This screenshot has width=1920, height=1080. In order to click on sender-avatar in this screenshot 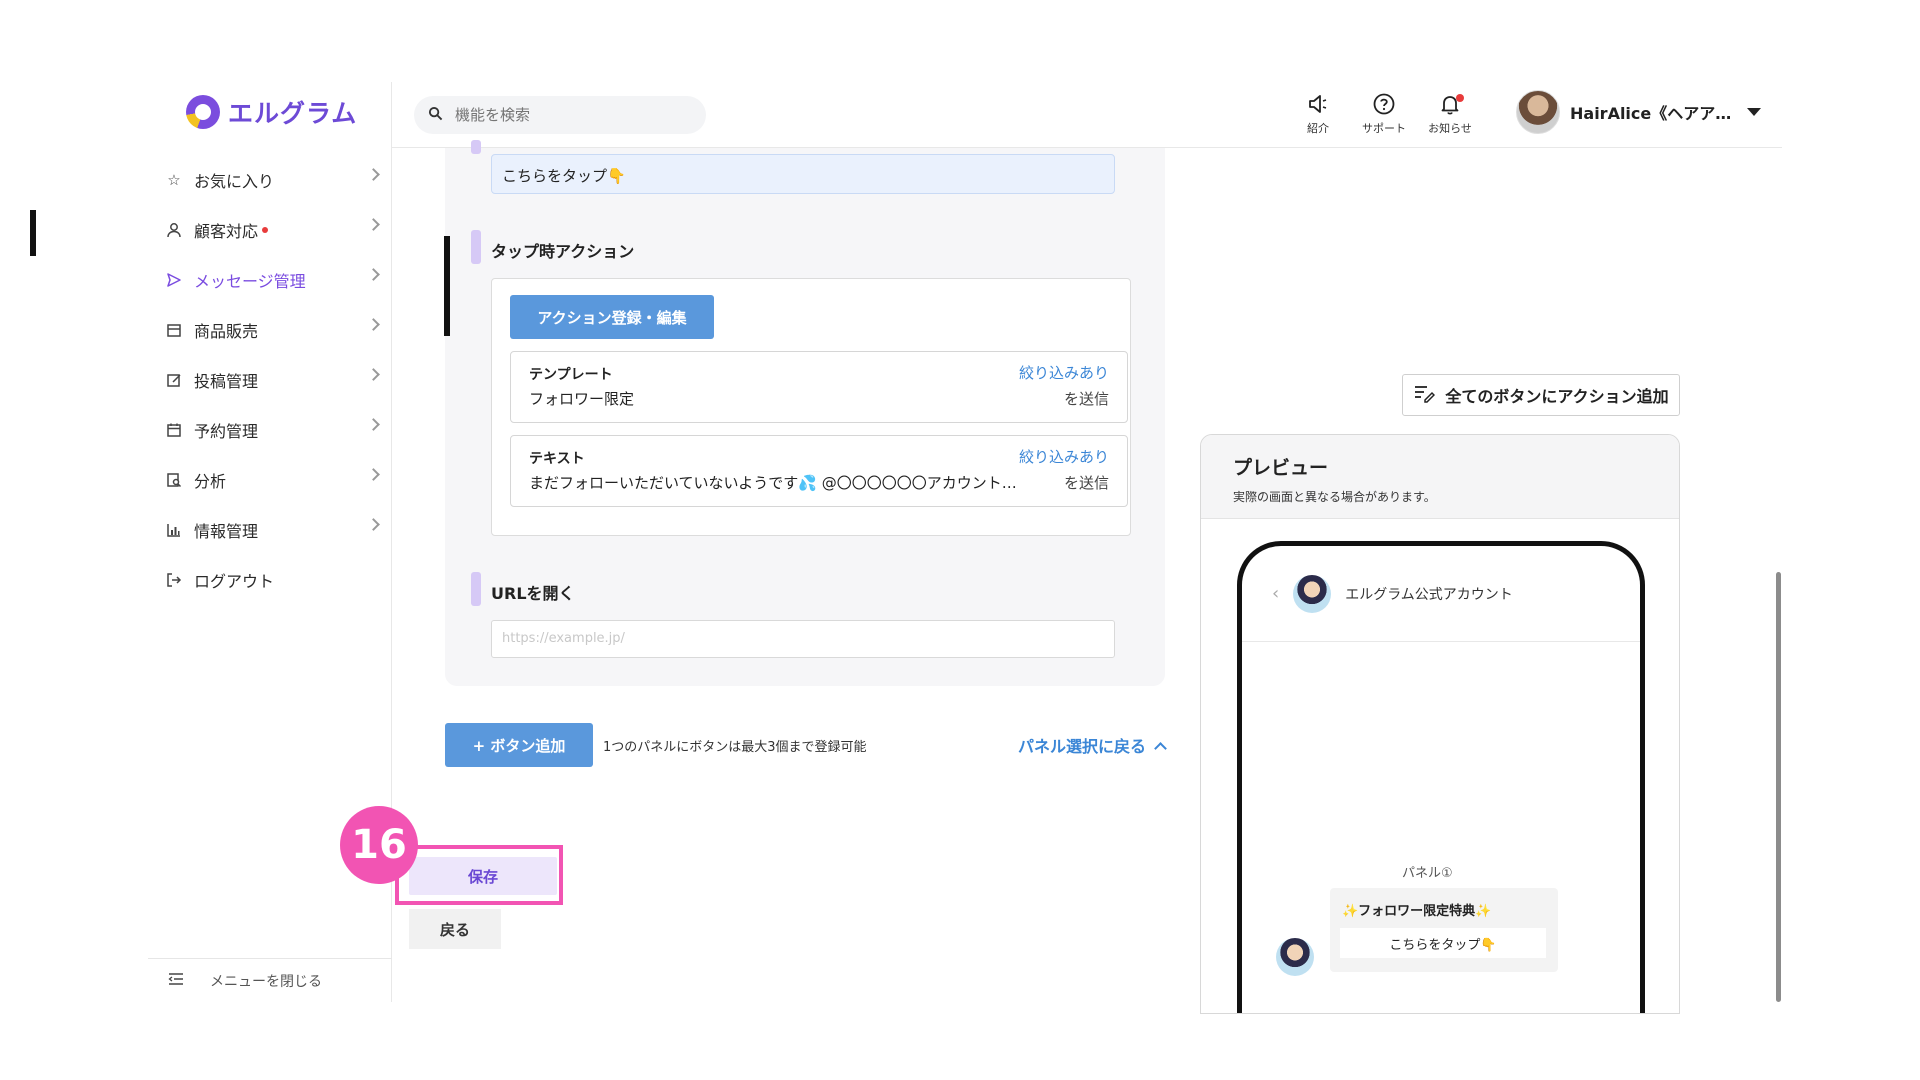, I will do `click(1295, 957)`.